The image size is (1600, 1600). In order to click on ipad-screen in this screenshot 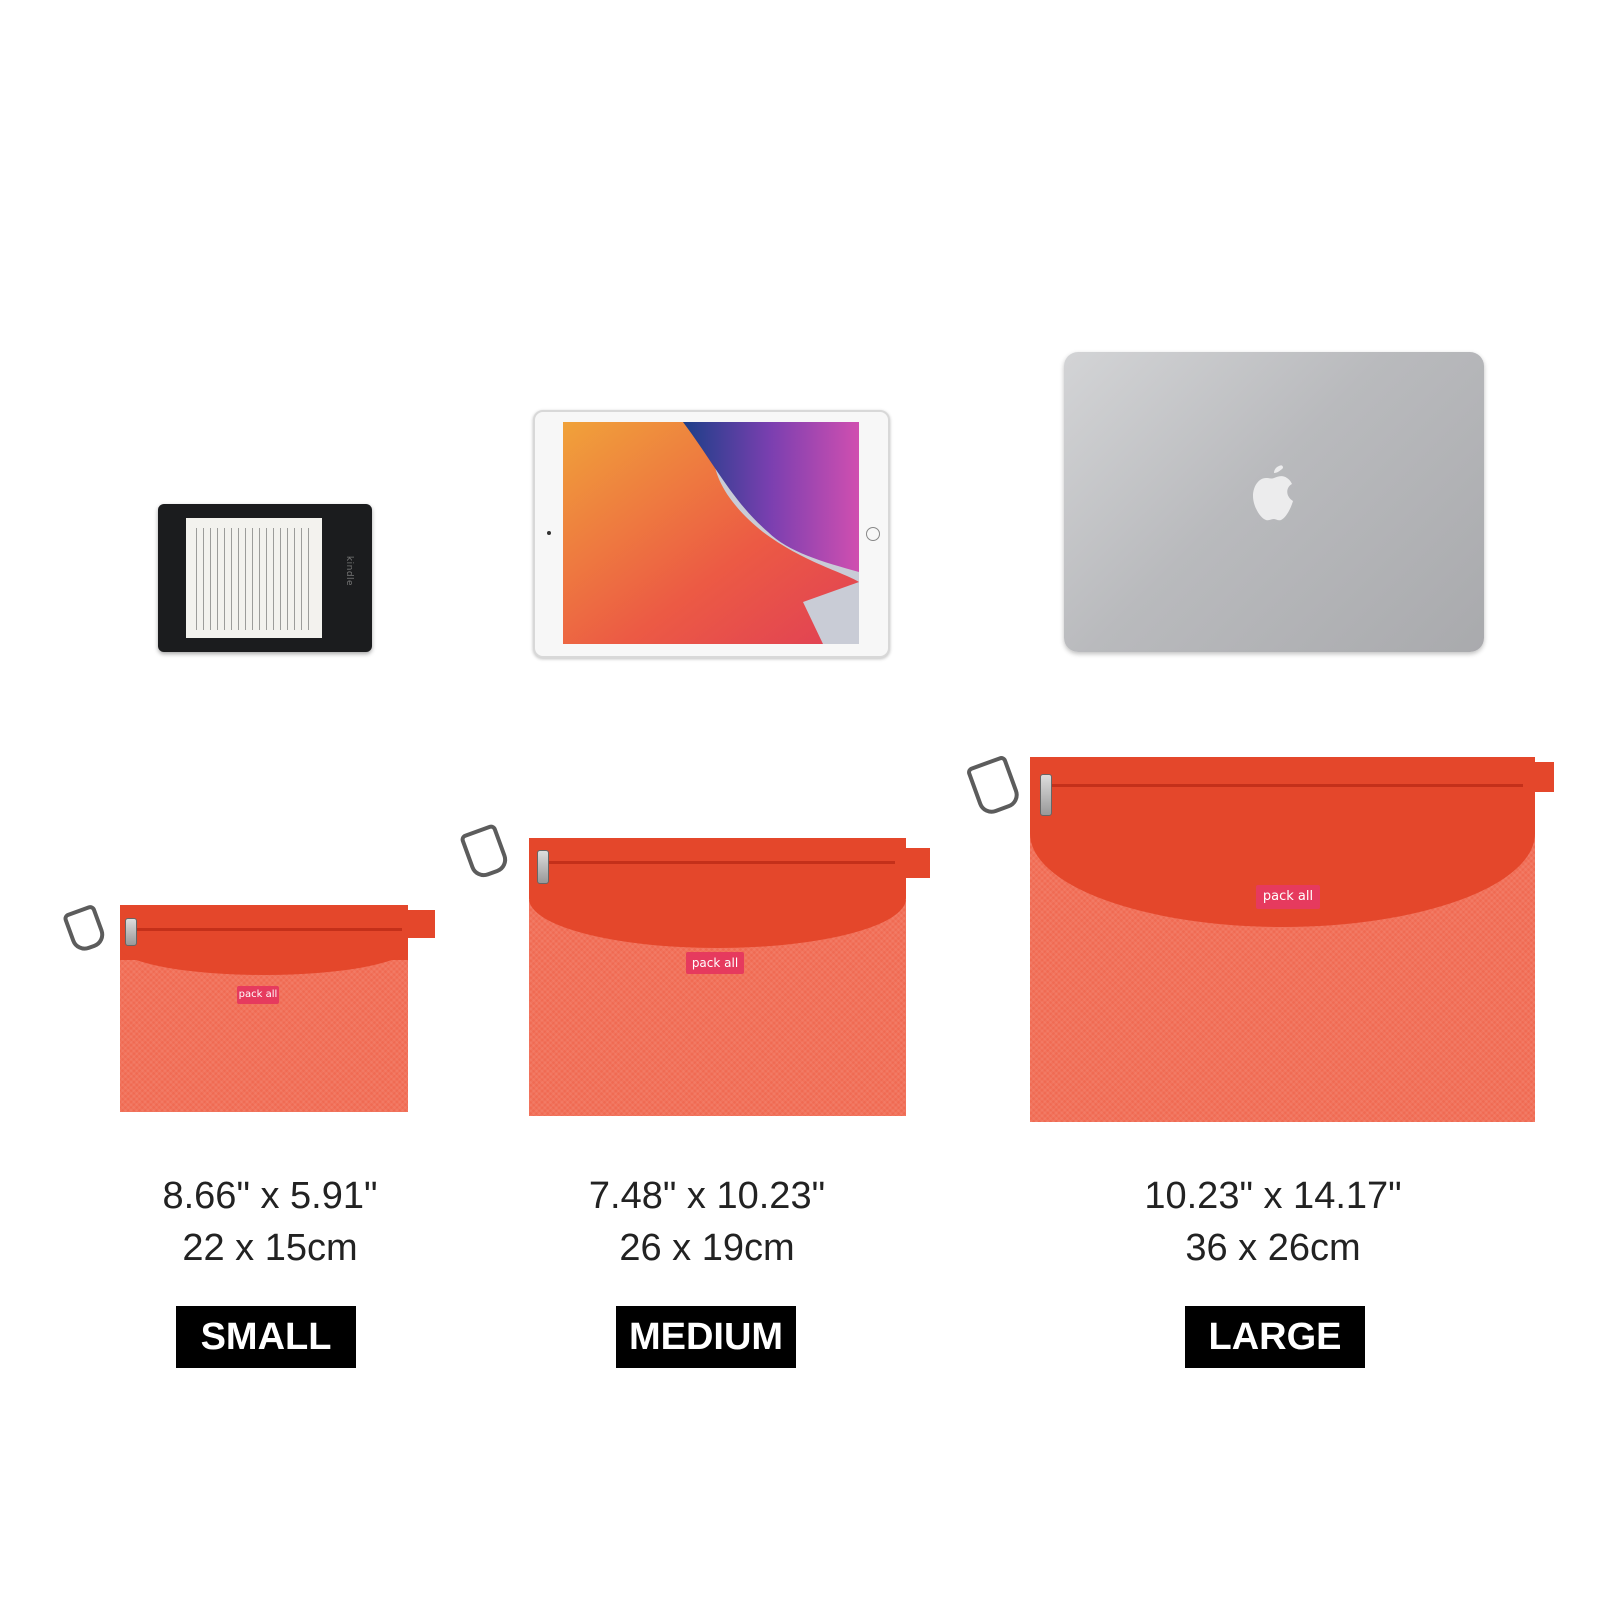, I will do `click(711, 533)`.